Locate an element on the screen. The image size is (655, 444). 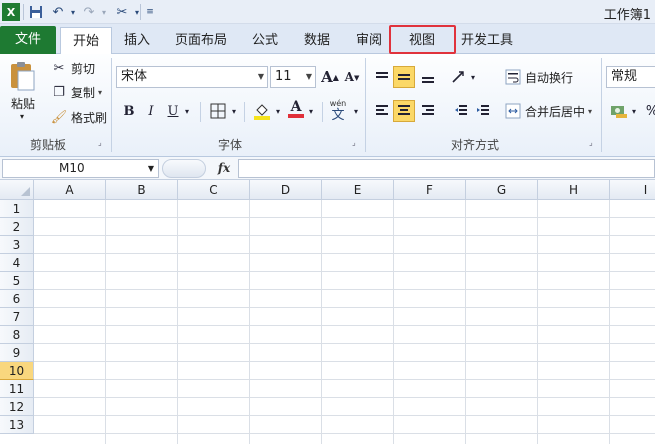
row-header-1: 1 is located at coordinates (17, 209).